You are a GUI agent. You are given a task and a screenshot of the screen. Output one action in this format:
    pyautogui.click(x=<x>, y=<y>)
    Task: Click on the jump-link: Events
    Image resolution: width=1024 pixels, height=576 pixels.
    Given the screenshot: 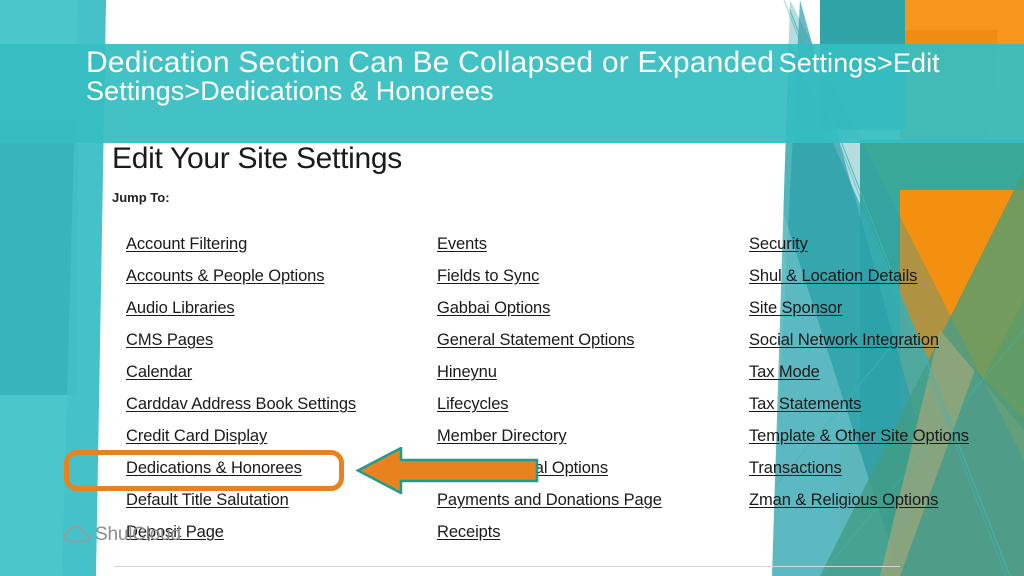 What is the action you would take?
    pyautogui.click(x=587, y=249)
    